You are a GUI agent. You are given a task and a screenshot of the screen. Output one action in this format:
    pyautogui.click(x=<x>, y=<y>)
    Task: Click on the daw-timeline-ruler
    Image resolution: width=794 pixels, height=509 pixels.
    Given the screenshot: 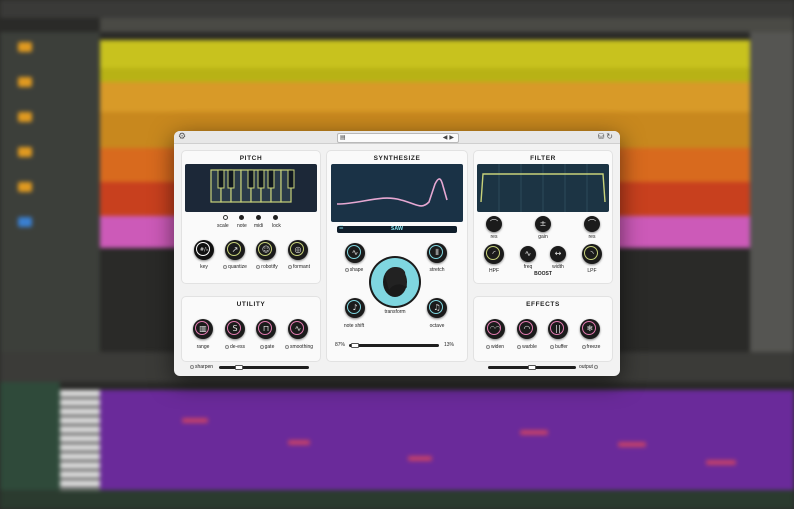 What is the action you would take?
    pyautogui.click(x=447, y=25)
    